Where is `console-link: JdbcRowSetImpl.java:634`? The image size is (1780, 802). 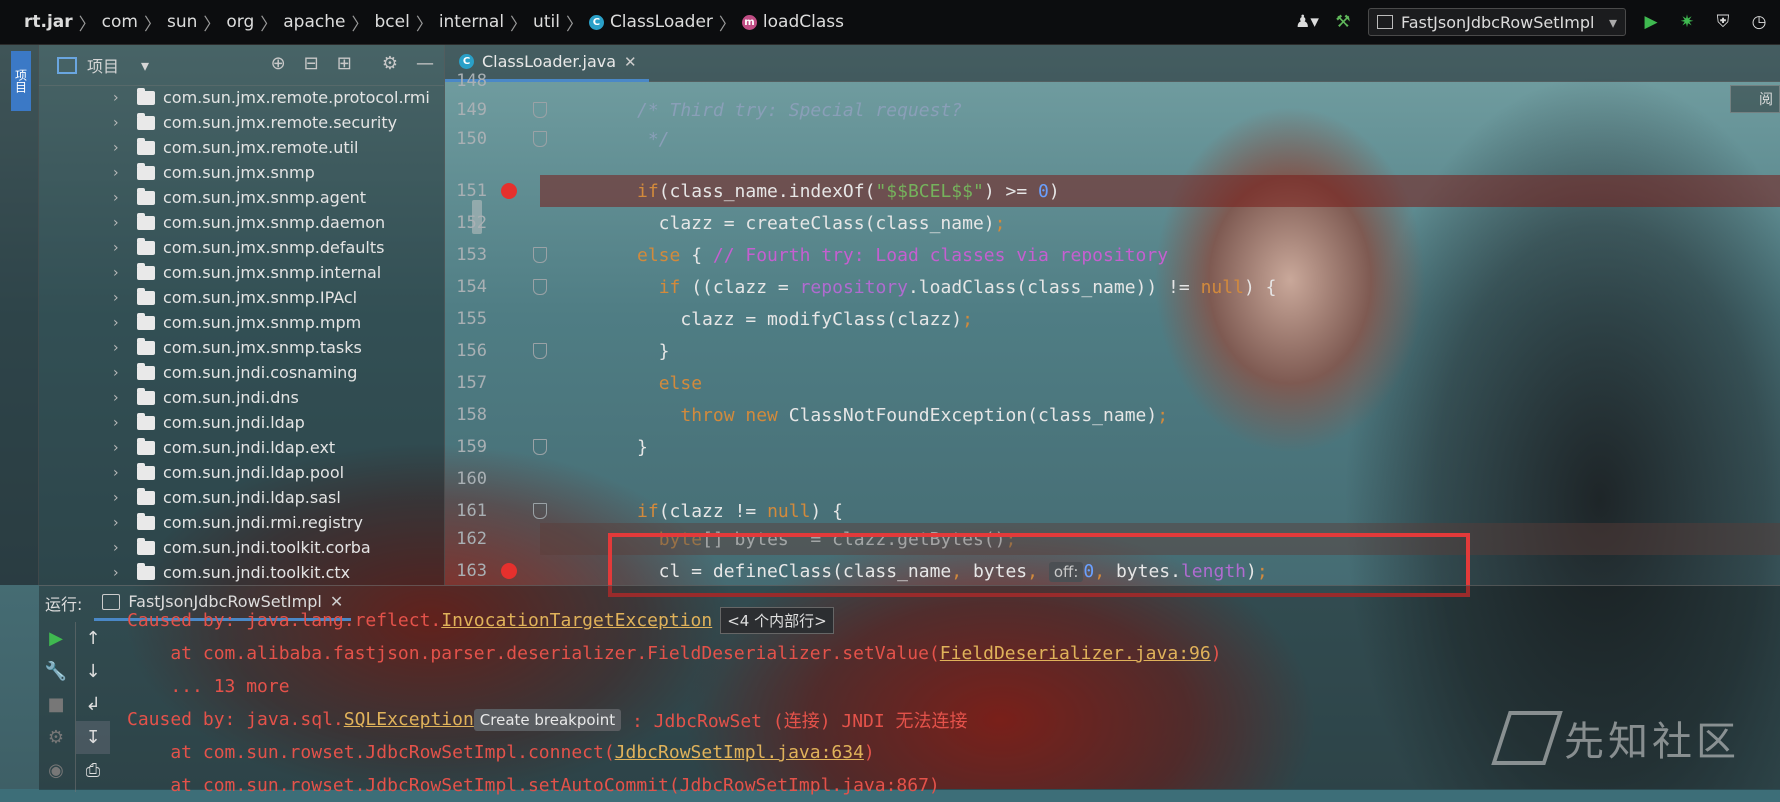
console-link: JdbcRowSetImpl.java:634 is located at coordinates (739, 752).